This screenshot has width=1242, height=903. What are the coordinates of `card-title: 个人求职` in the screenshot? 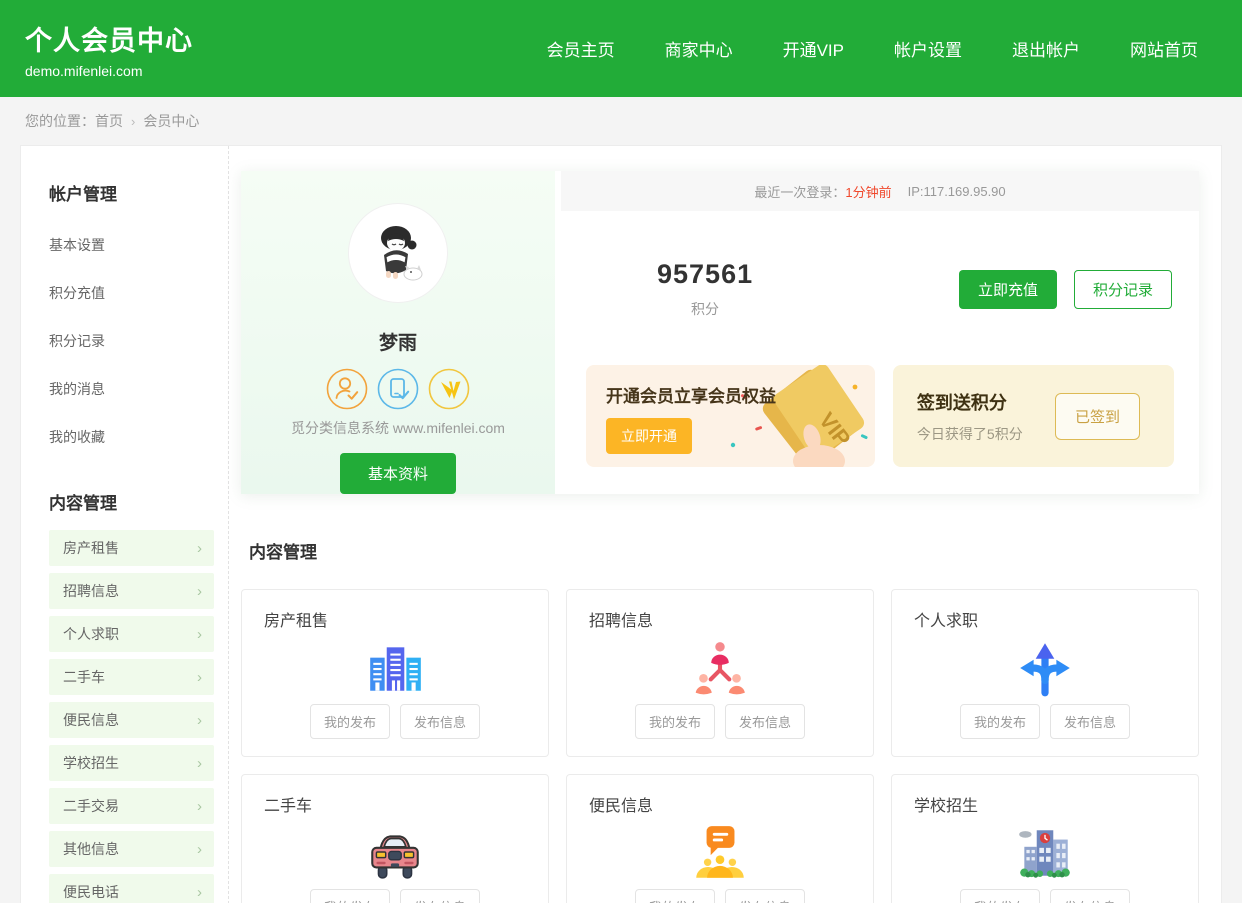 It's located at (946, 621).